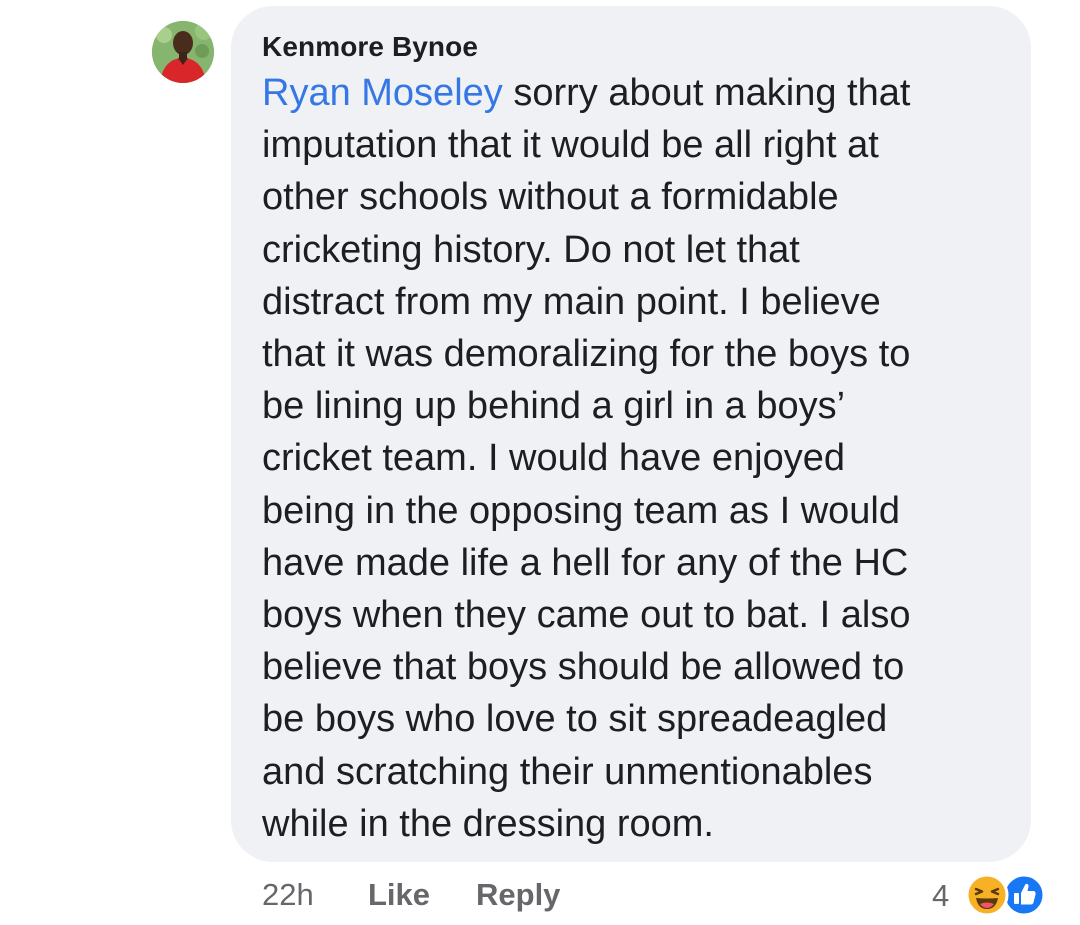  I want to click on timestamp: 22h, so click(288, 895).